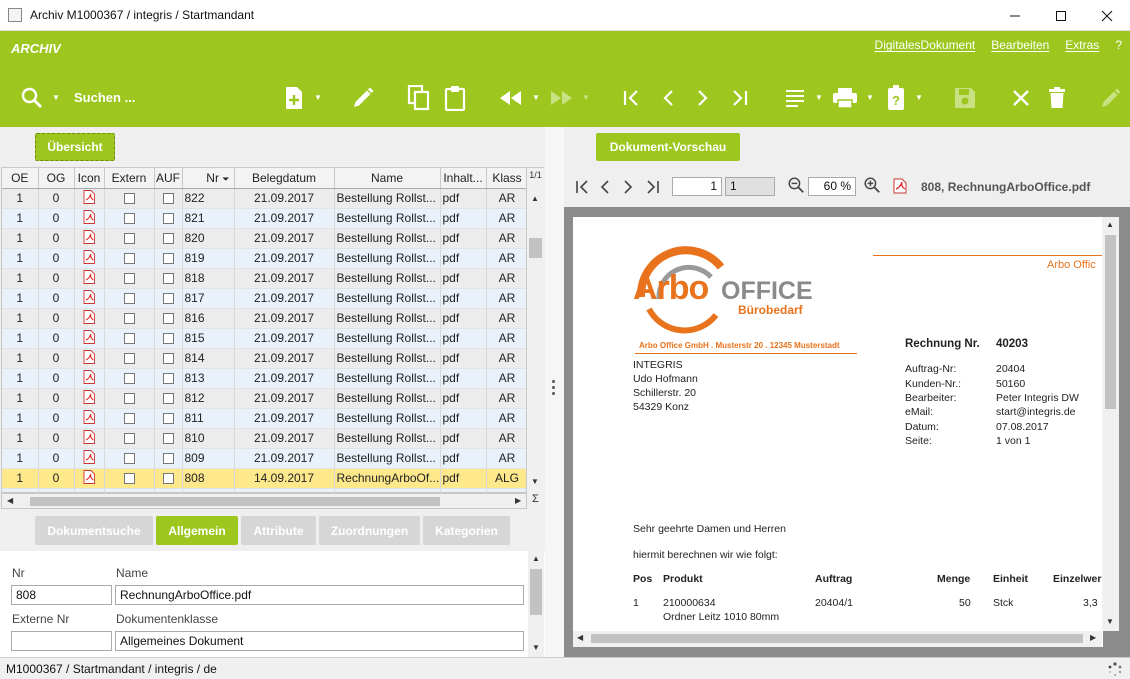  What do you see at coordinates (369, 530) in the screenshot?
I see `tab-zuordnungen: Zuordnungen` at bounding box center [369, 530].